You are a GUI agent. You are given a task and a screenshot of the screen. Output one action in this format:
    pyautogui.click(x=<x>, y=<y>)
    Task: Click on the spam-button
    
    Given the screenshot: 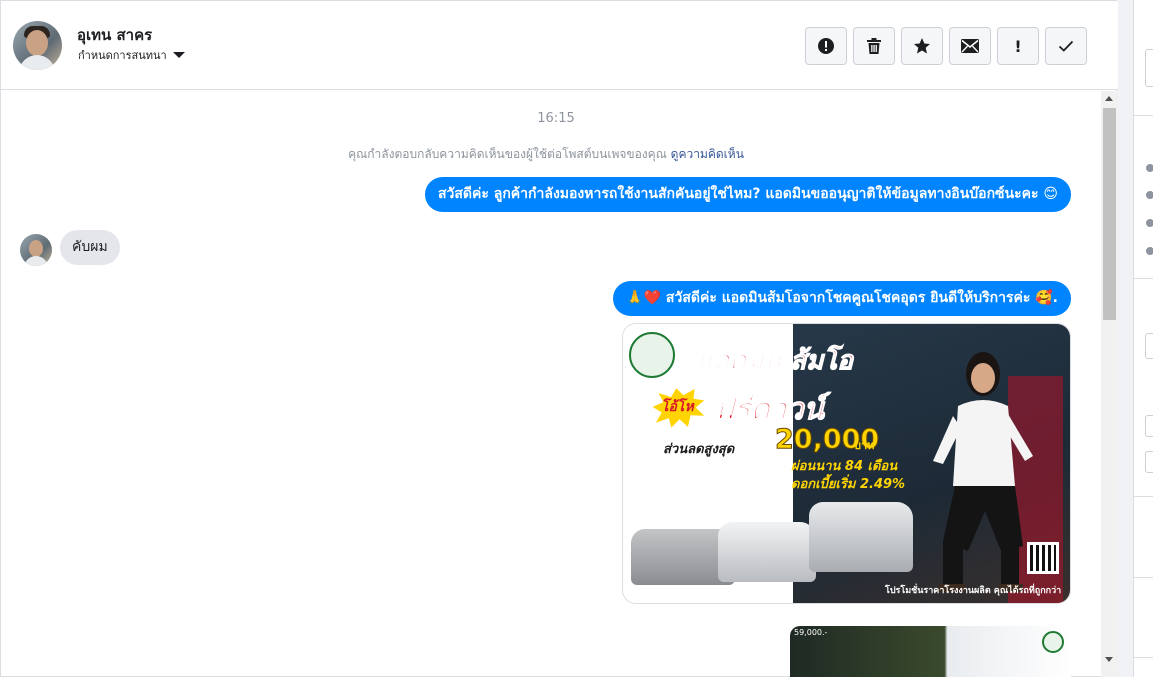 What is the action you would take?
    pyautogui.click(x=826, y=46)
    